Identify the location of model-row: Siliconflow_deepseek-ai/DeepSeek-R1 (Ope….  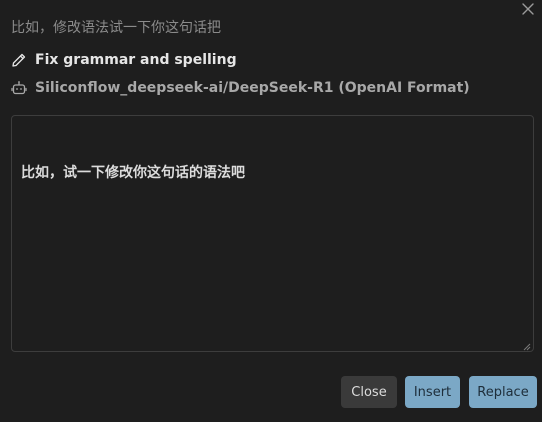
(240, 88).